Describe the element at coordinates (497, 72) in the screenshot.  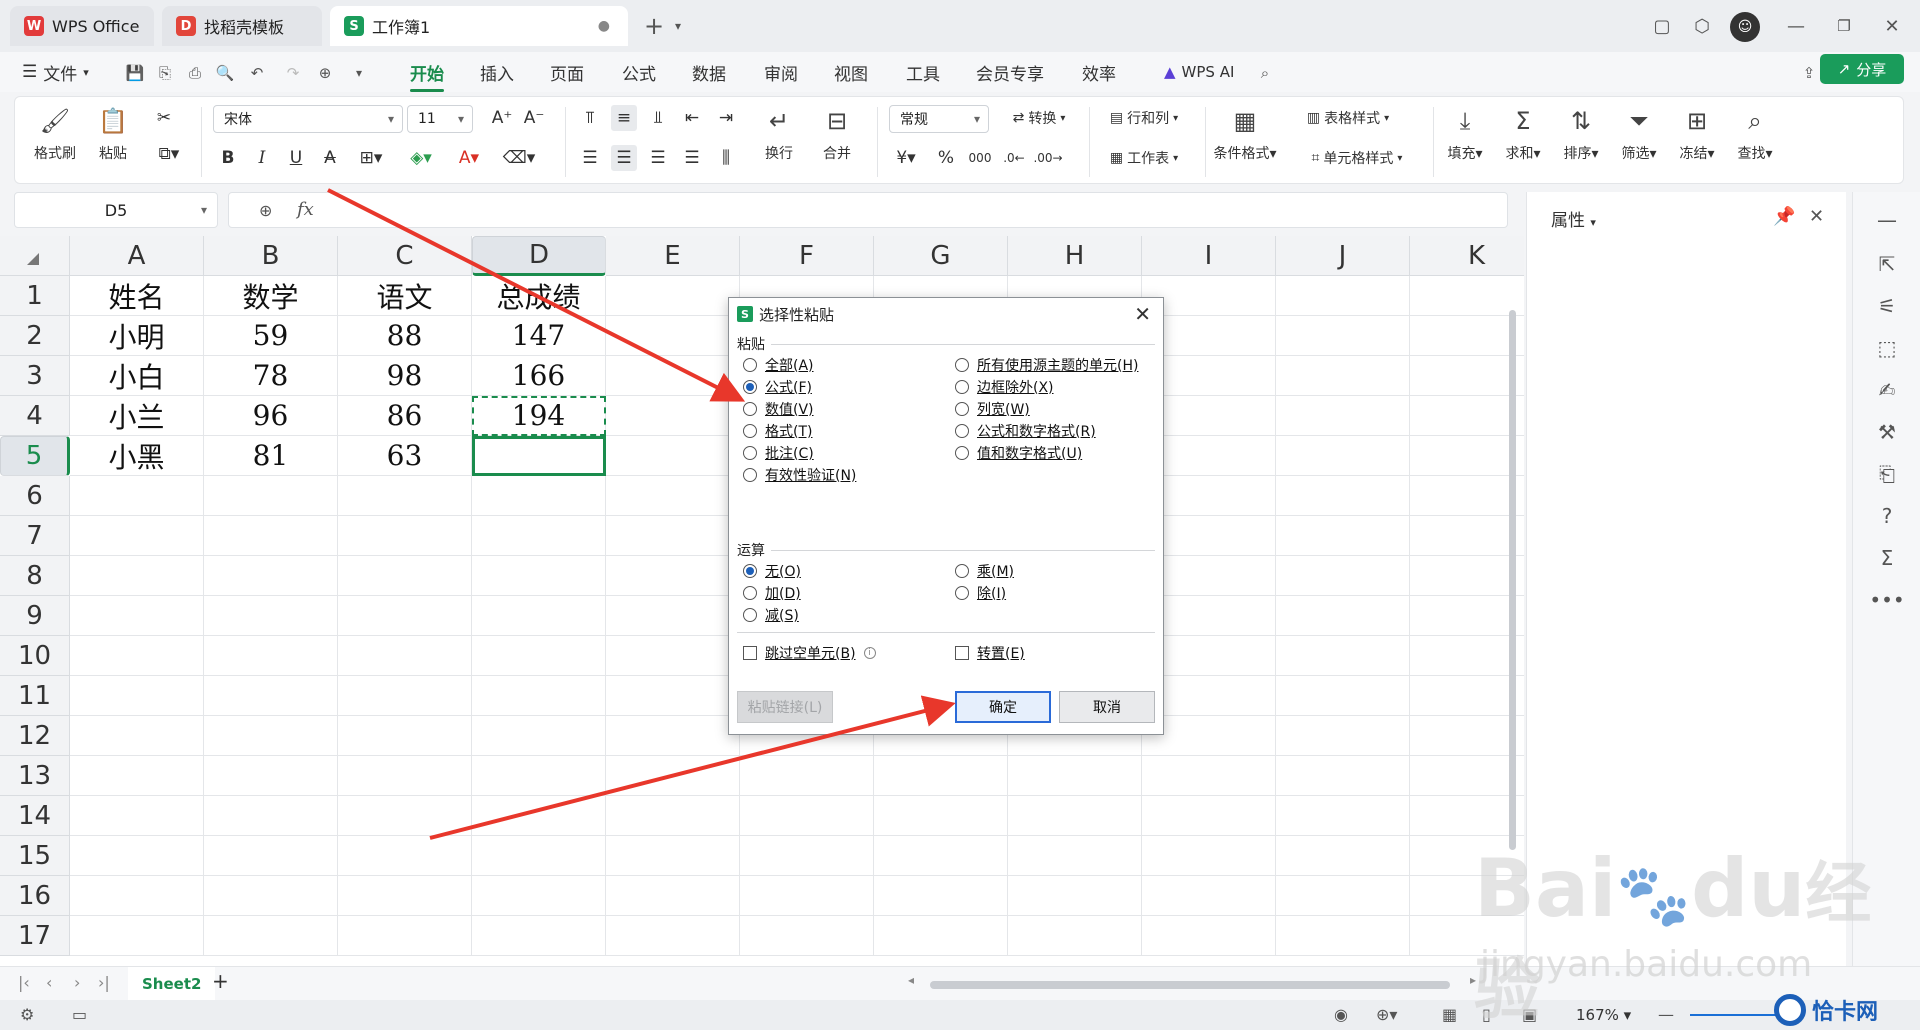
I see `menu-insert: 插入` at that location.